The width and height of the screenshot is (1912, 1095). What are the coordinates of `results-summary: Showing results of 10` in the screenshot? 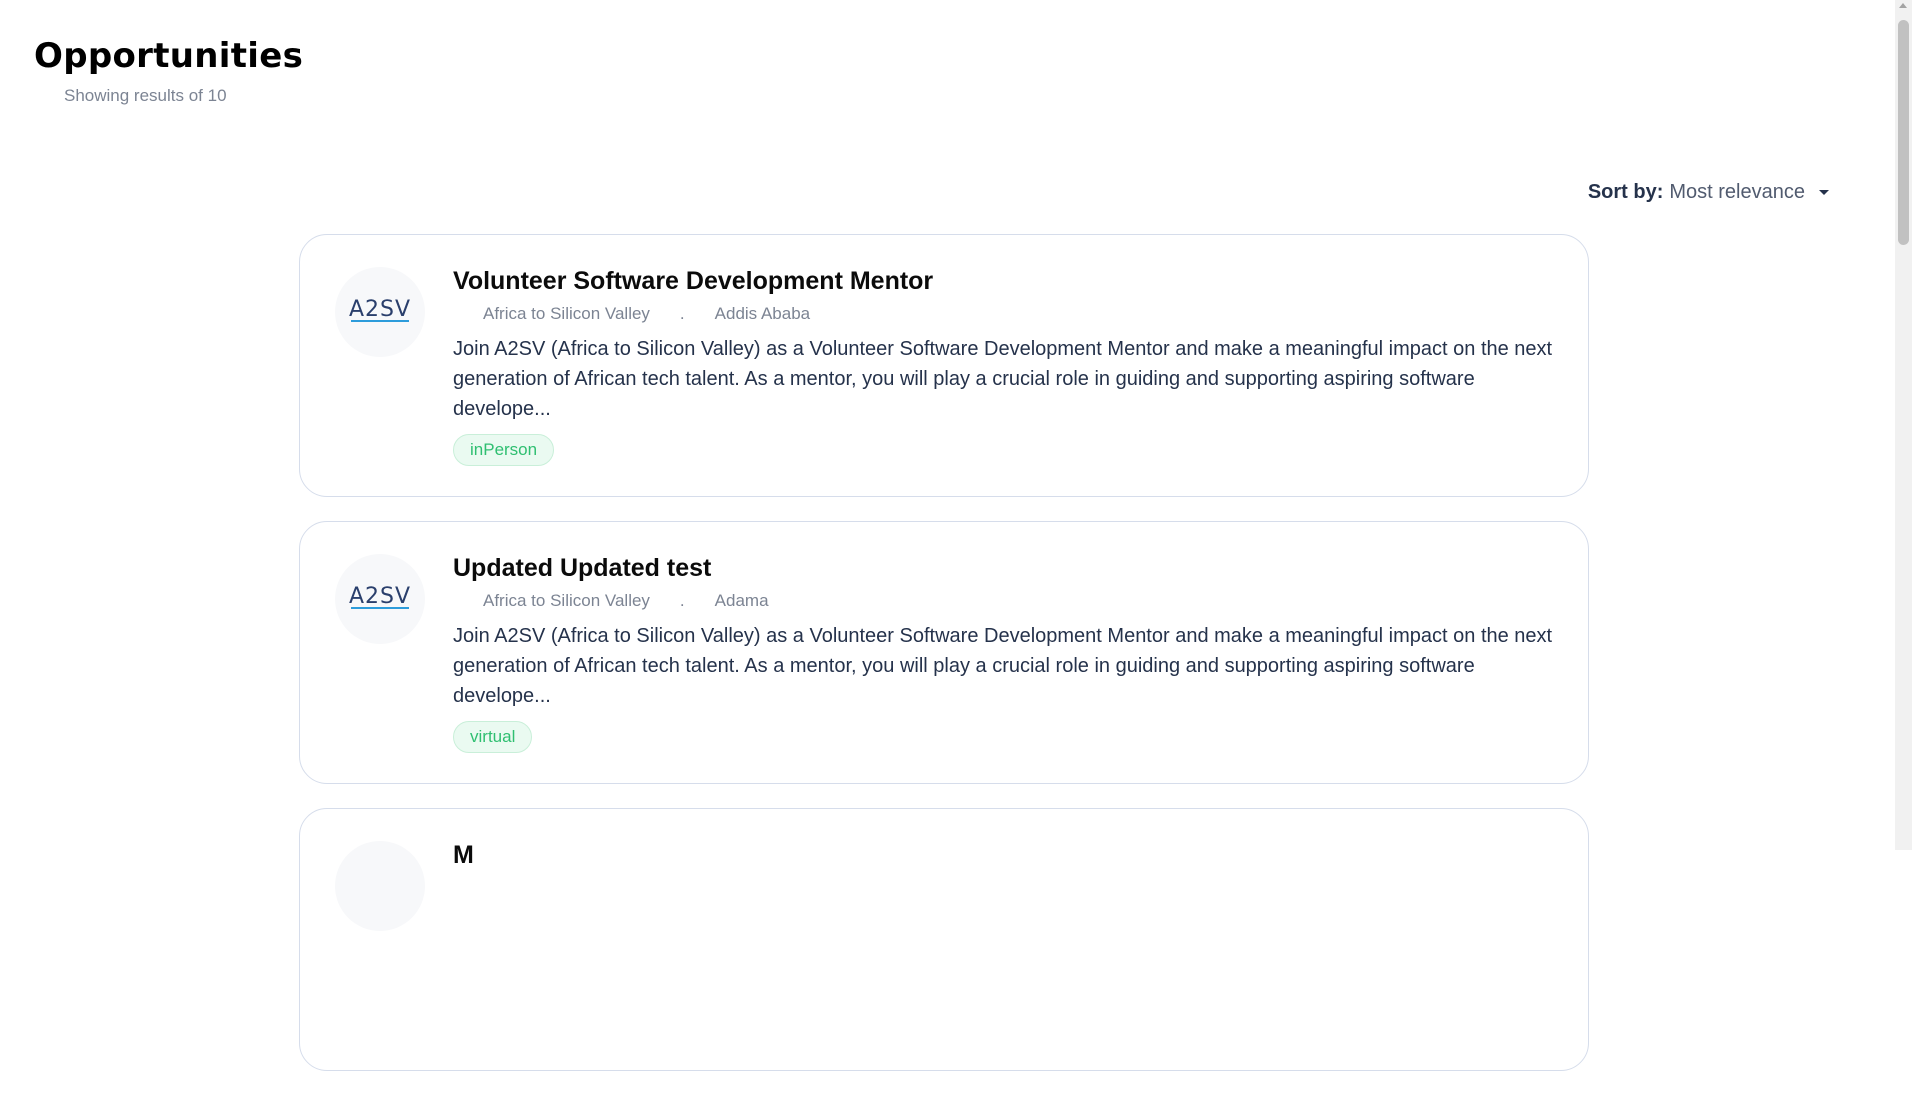 It's located at (145, 96).